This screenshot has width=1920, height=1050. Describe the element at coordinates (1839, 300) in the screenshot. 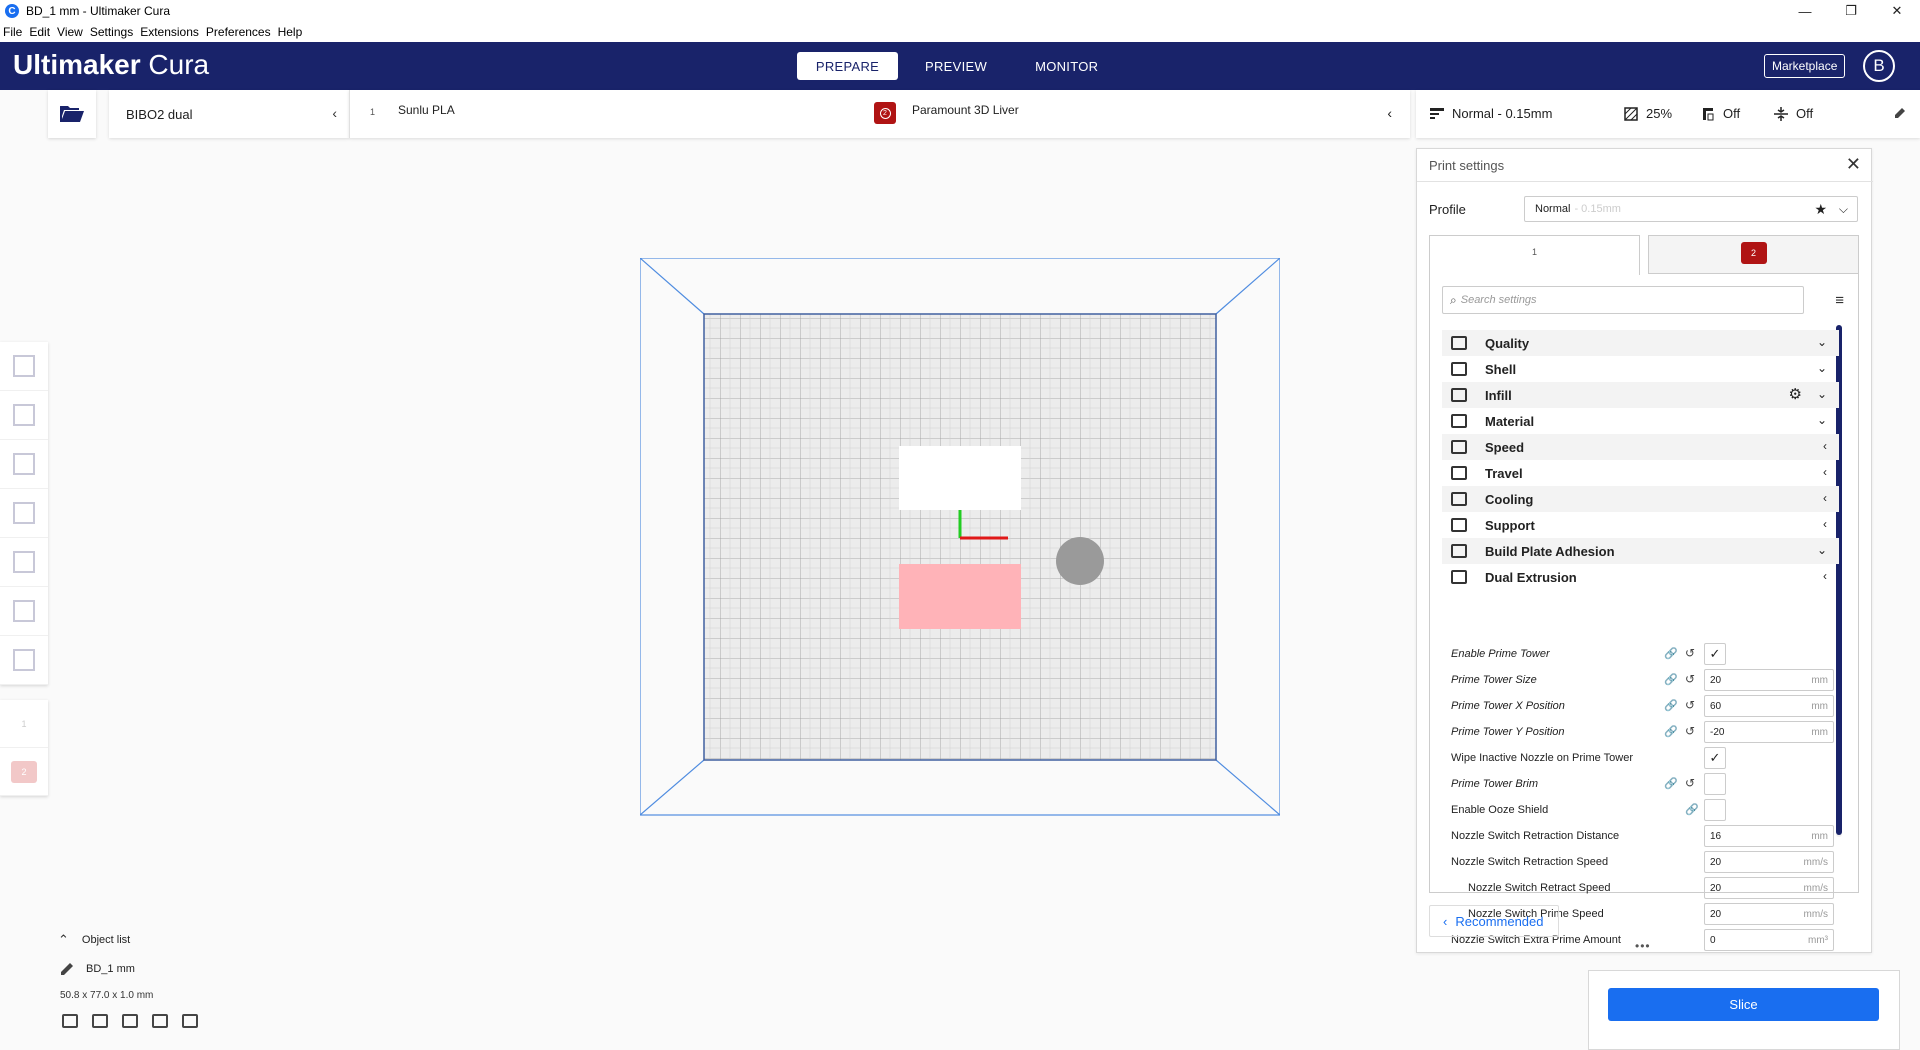

I see `settings-visibility-menu-icon: ≡` at that location.